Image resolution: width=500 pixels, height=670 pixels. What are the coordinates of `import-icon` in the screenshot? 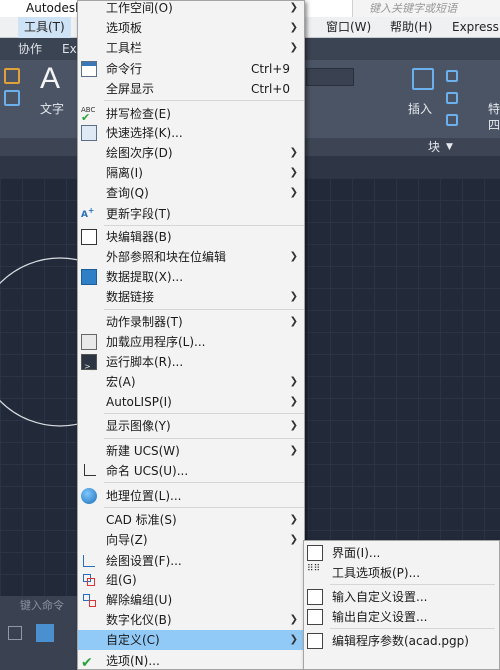 It's located at (315, 597).